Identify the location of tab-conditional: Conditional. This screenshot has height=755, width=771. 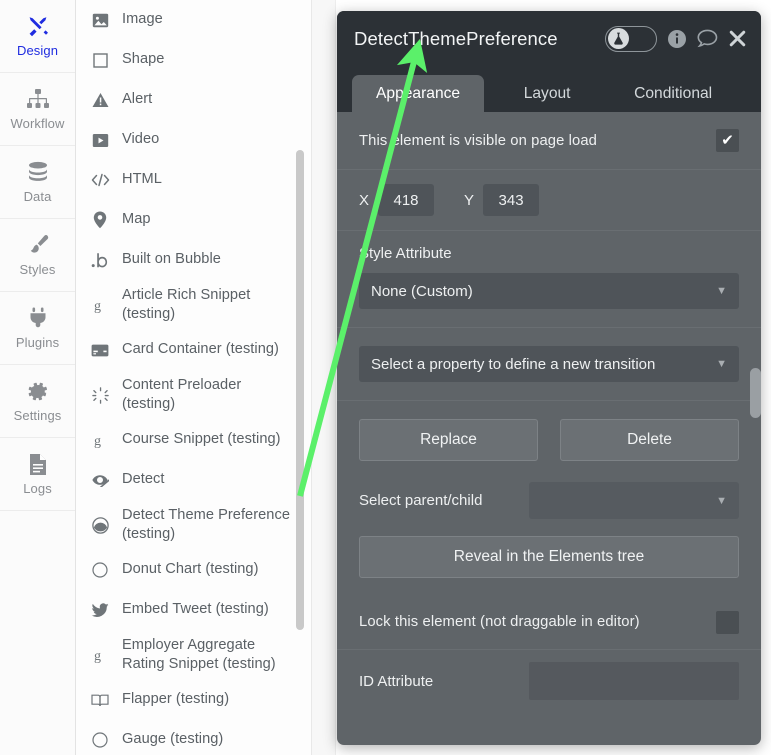
(673, 93).